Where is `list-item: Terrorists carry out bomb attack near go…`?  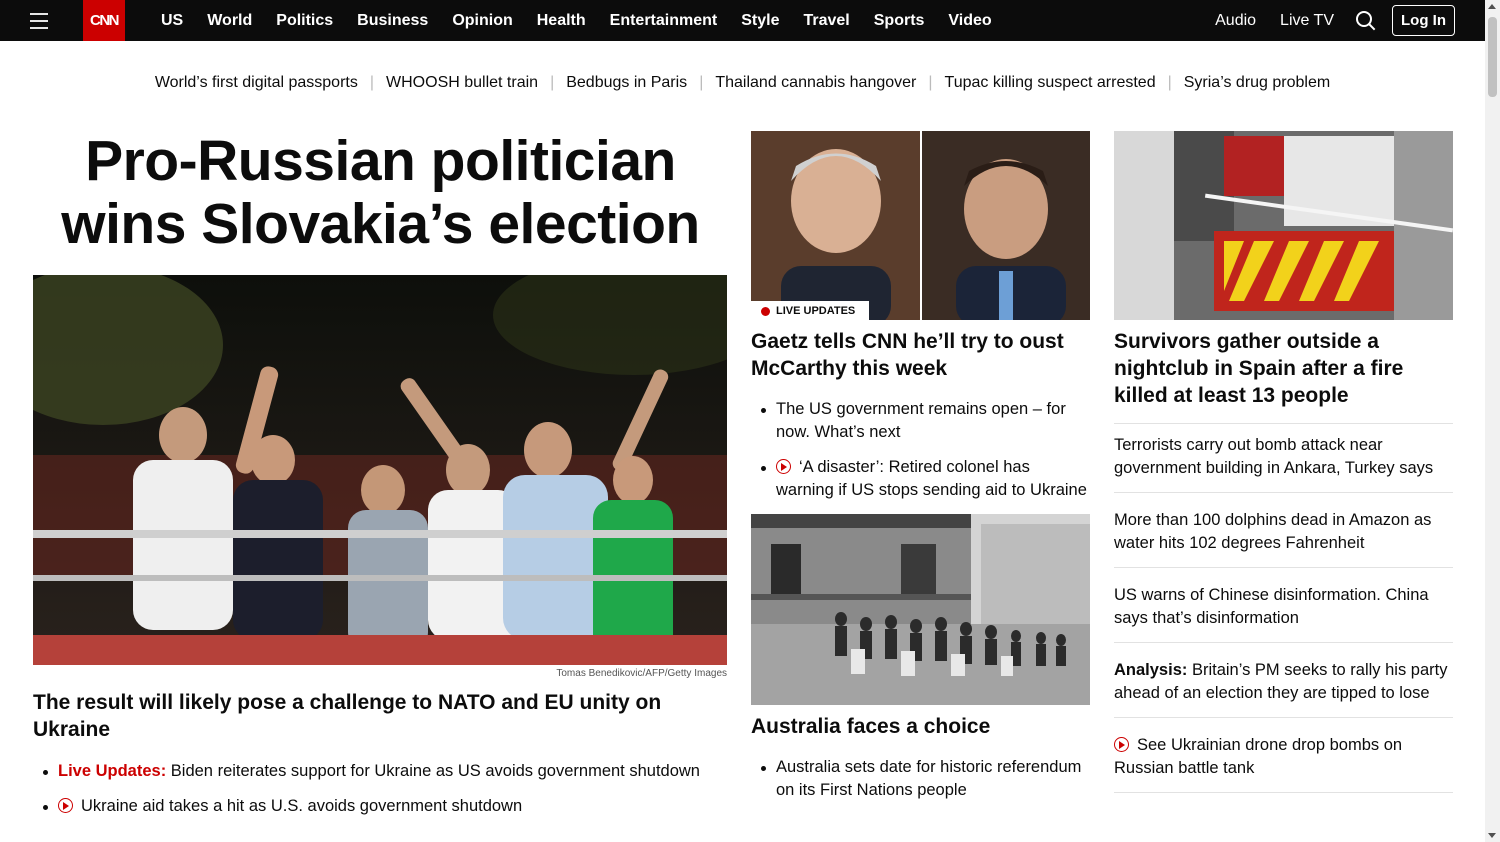 list-item: Terrorists carry out bomb attack near go… is located at coordinates (1283, 458).